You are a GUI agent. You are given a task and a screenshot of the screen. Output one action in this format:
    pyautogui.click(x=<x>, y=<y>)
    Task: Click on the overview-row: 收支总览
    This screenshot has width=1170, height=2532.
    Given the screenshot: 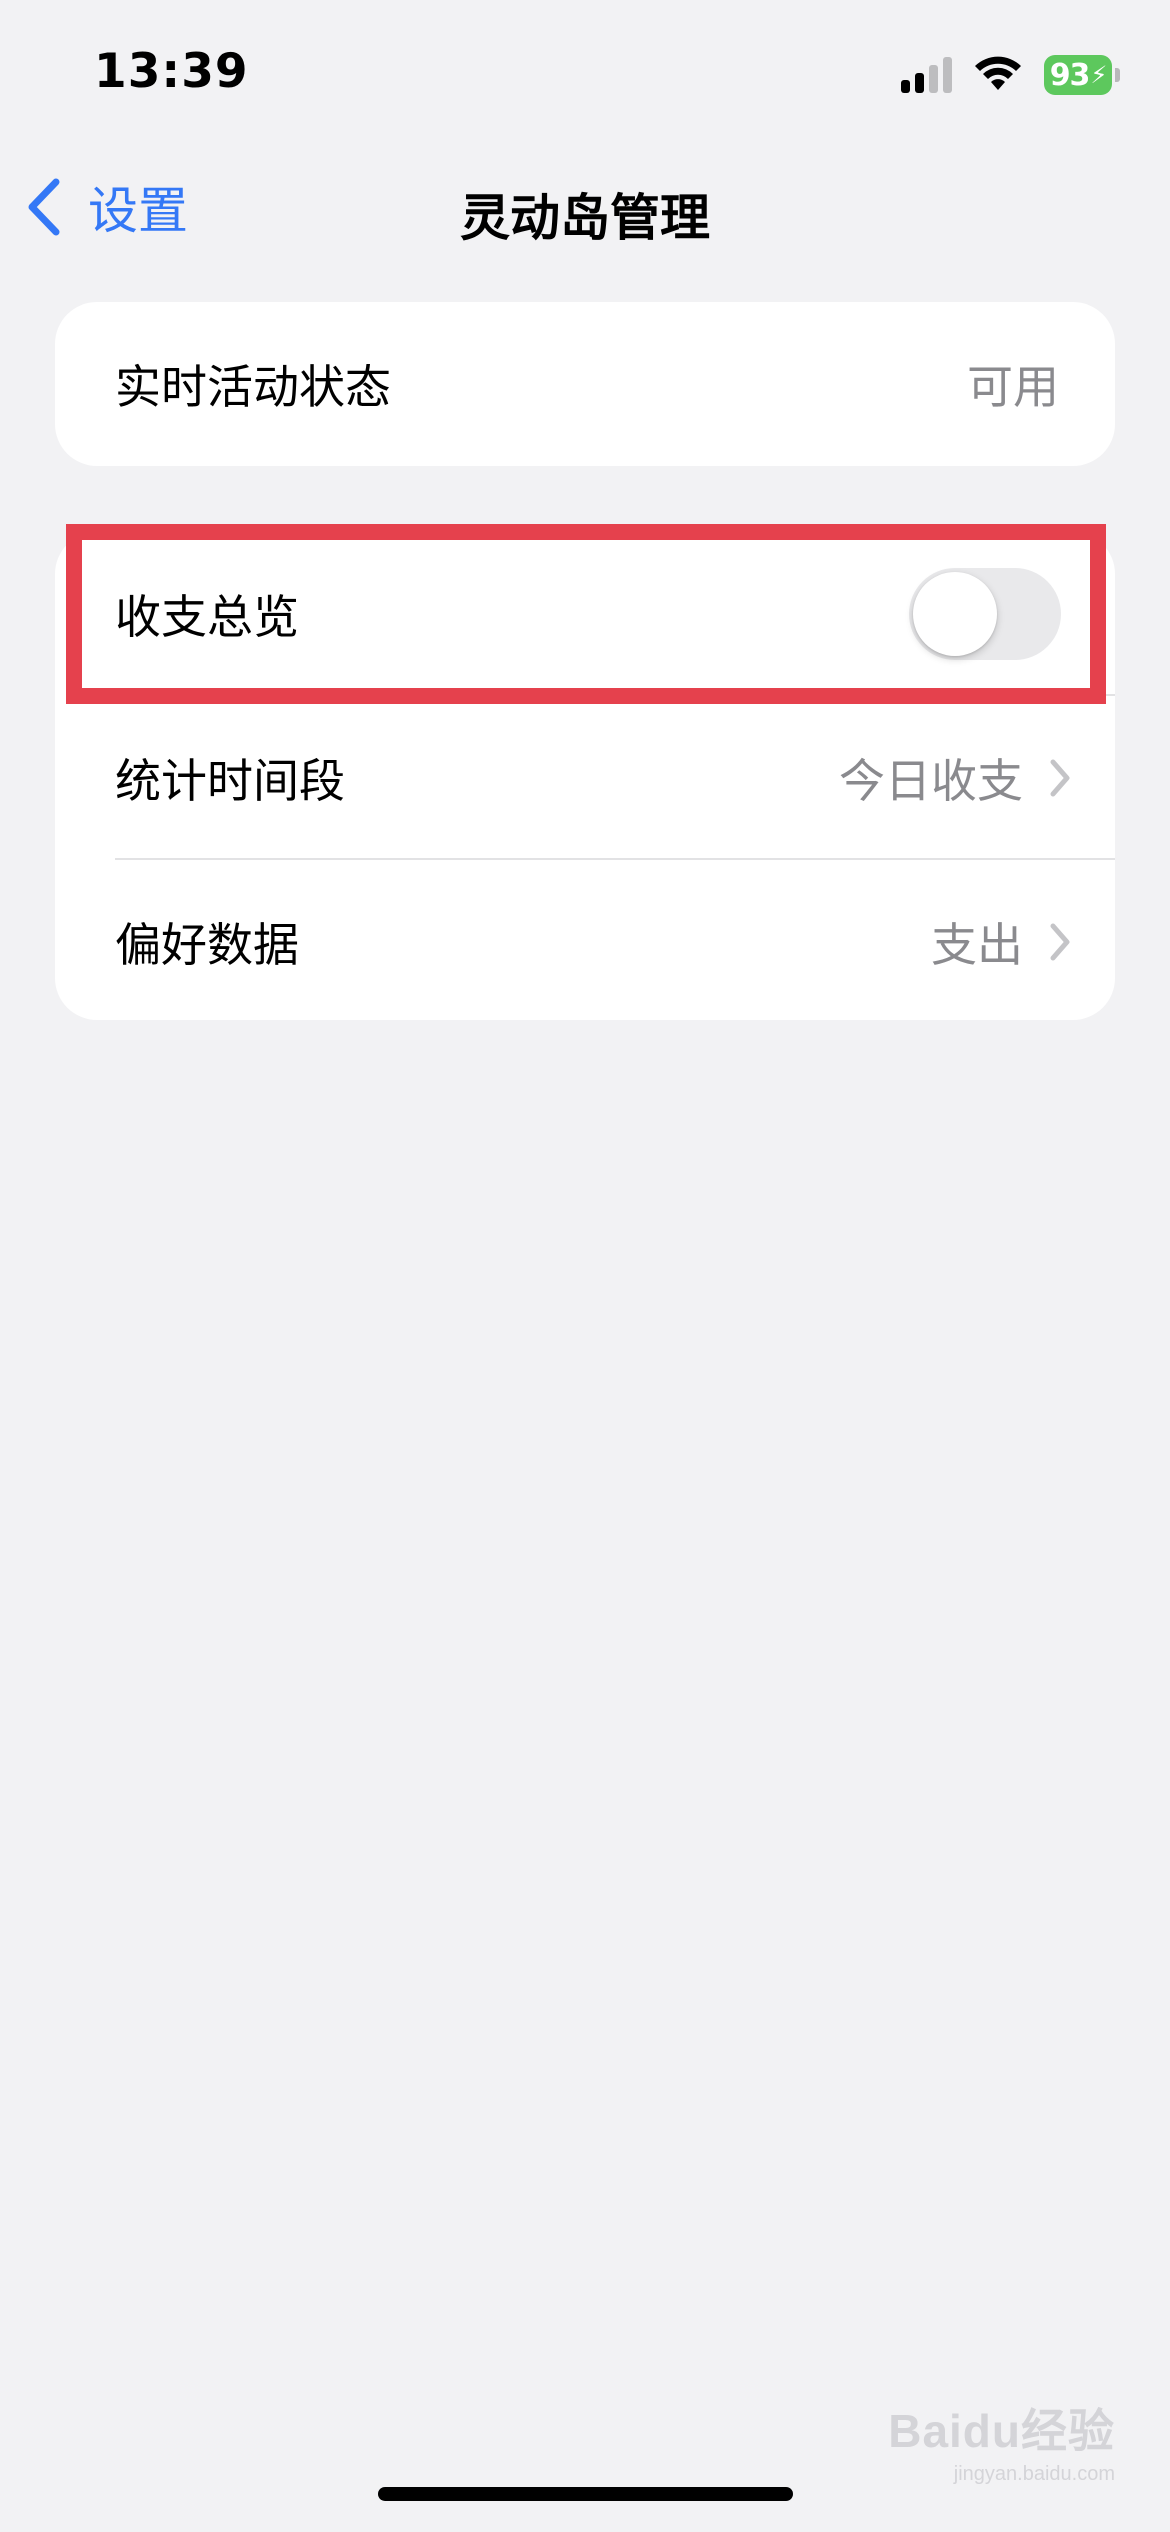 What is the action you would take?
    pyautogui.click(x=585, y=614)
    